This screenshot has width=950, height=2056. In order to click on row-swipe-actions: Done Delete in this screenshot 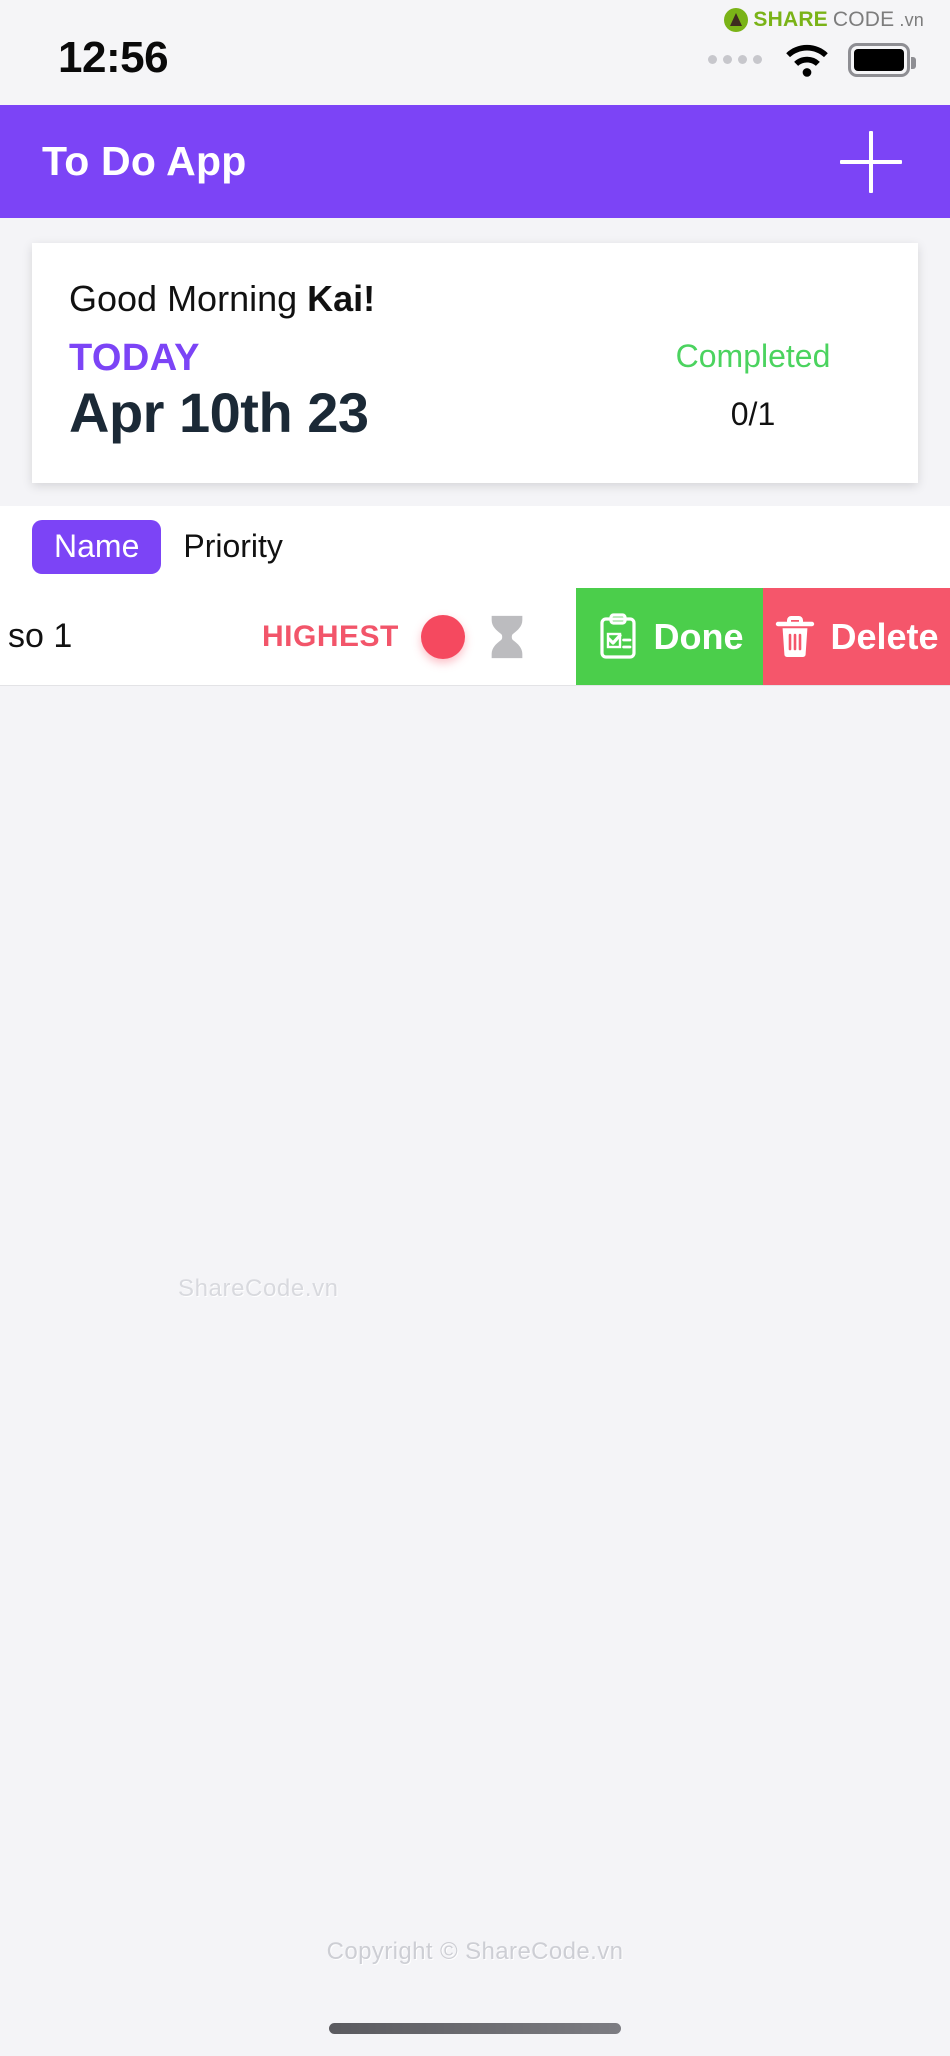, I will do `click(763, 636)`.